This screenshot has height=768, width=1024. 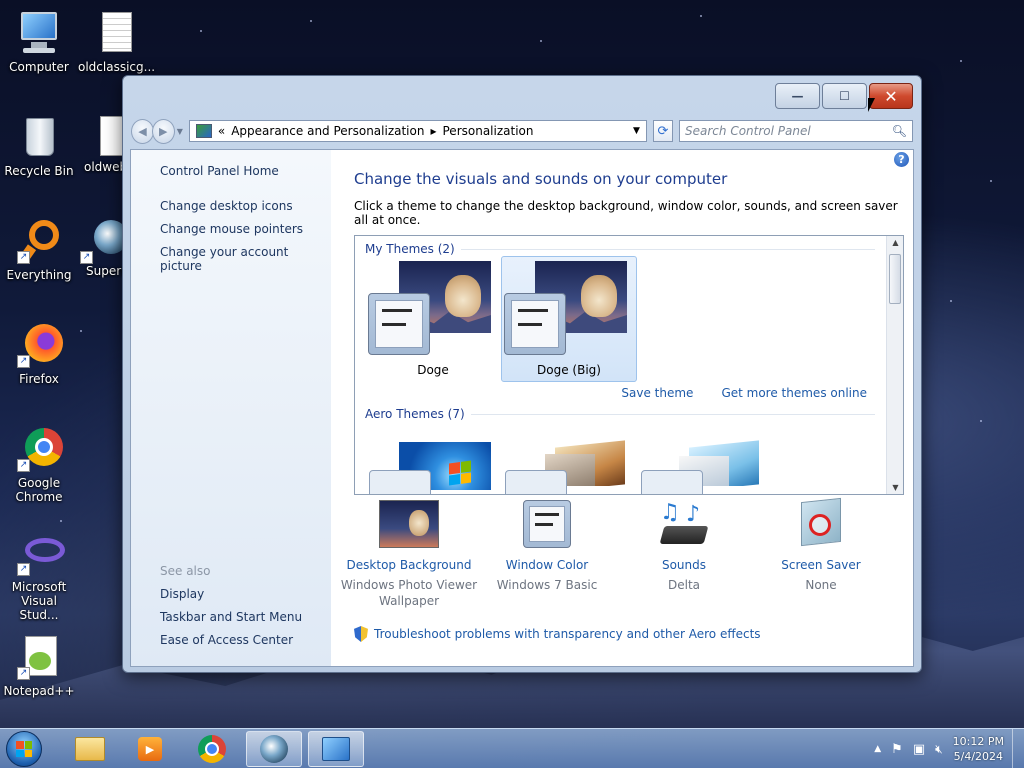 I want to click on show-desktop-button, so click(x=1018, y=748).